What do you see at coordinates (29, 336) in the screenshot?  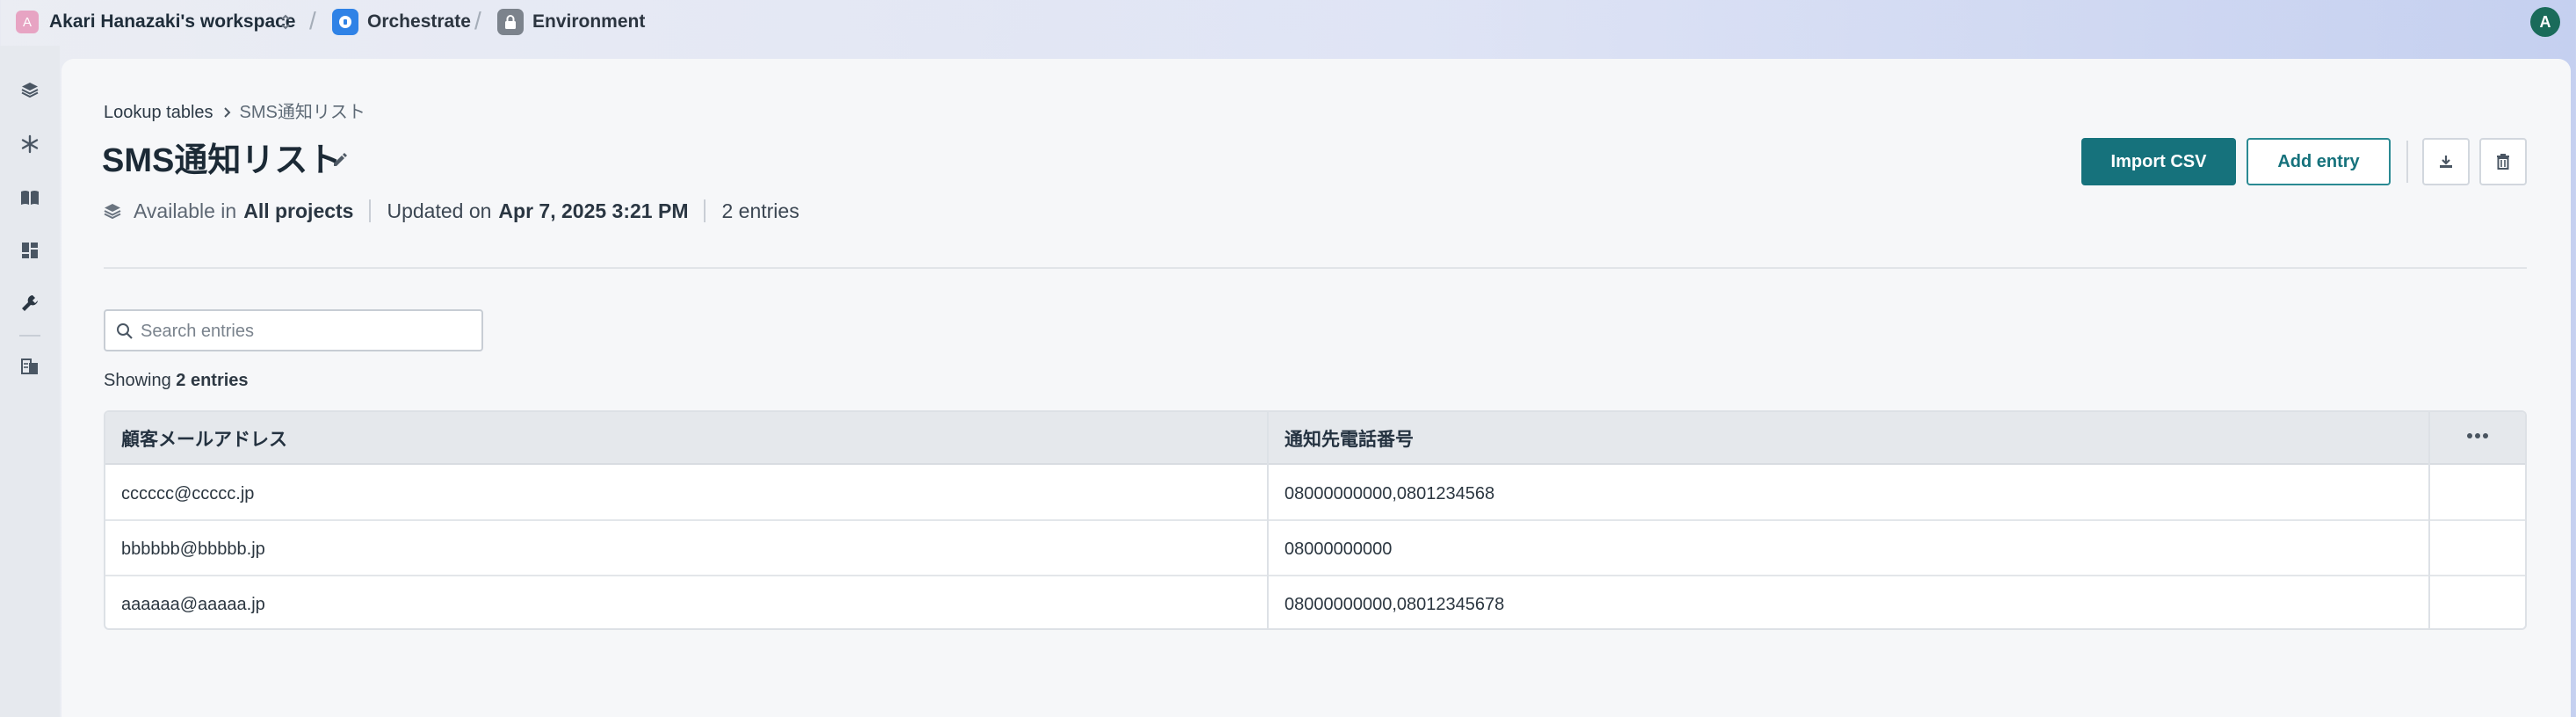 I see `sidebar-divider` at bounding box center [29, 336].